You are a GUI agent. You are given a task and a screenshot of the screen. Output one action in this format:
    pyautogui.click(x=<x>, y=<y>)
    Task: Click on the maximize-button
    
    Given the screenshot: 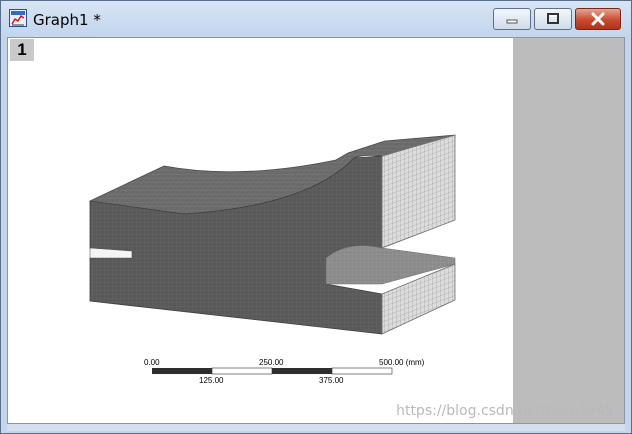 What is the action you would take?
    pyautogui.click(x=553, y=19)
    